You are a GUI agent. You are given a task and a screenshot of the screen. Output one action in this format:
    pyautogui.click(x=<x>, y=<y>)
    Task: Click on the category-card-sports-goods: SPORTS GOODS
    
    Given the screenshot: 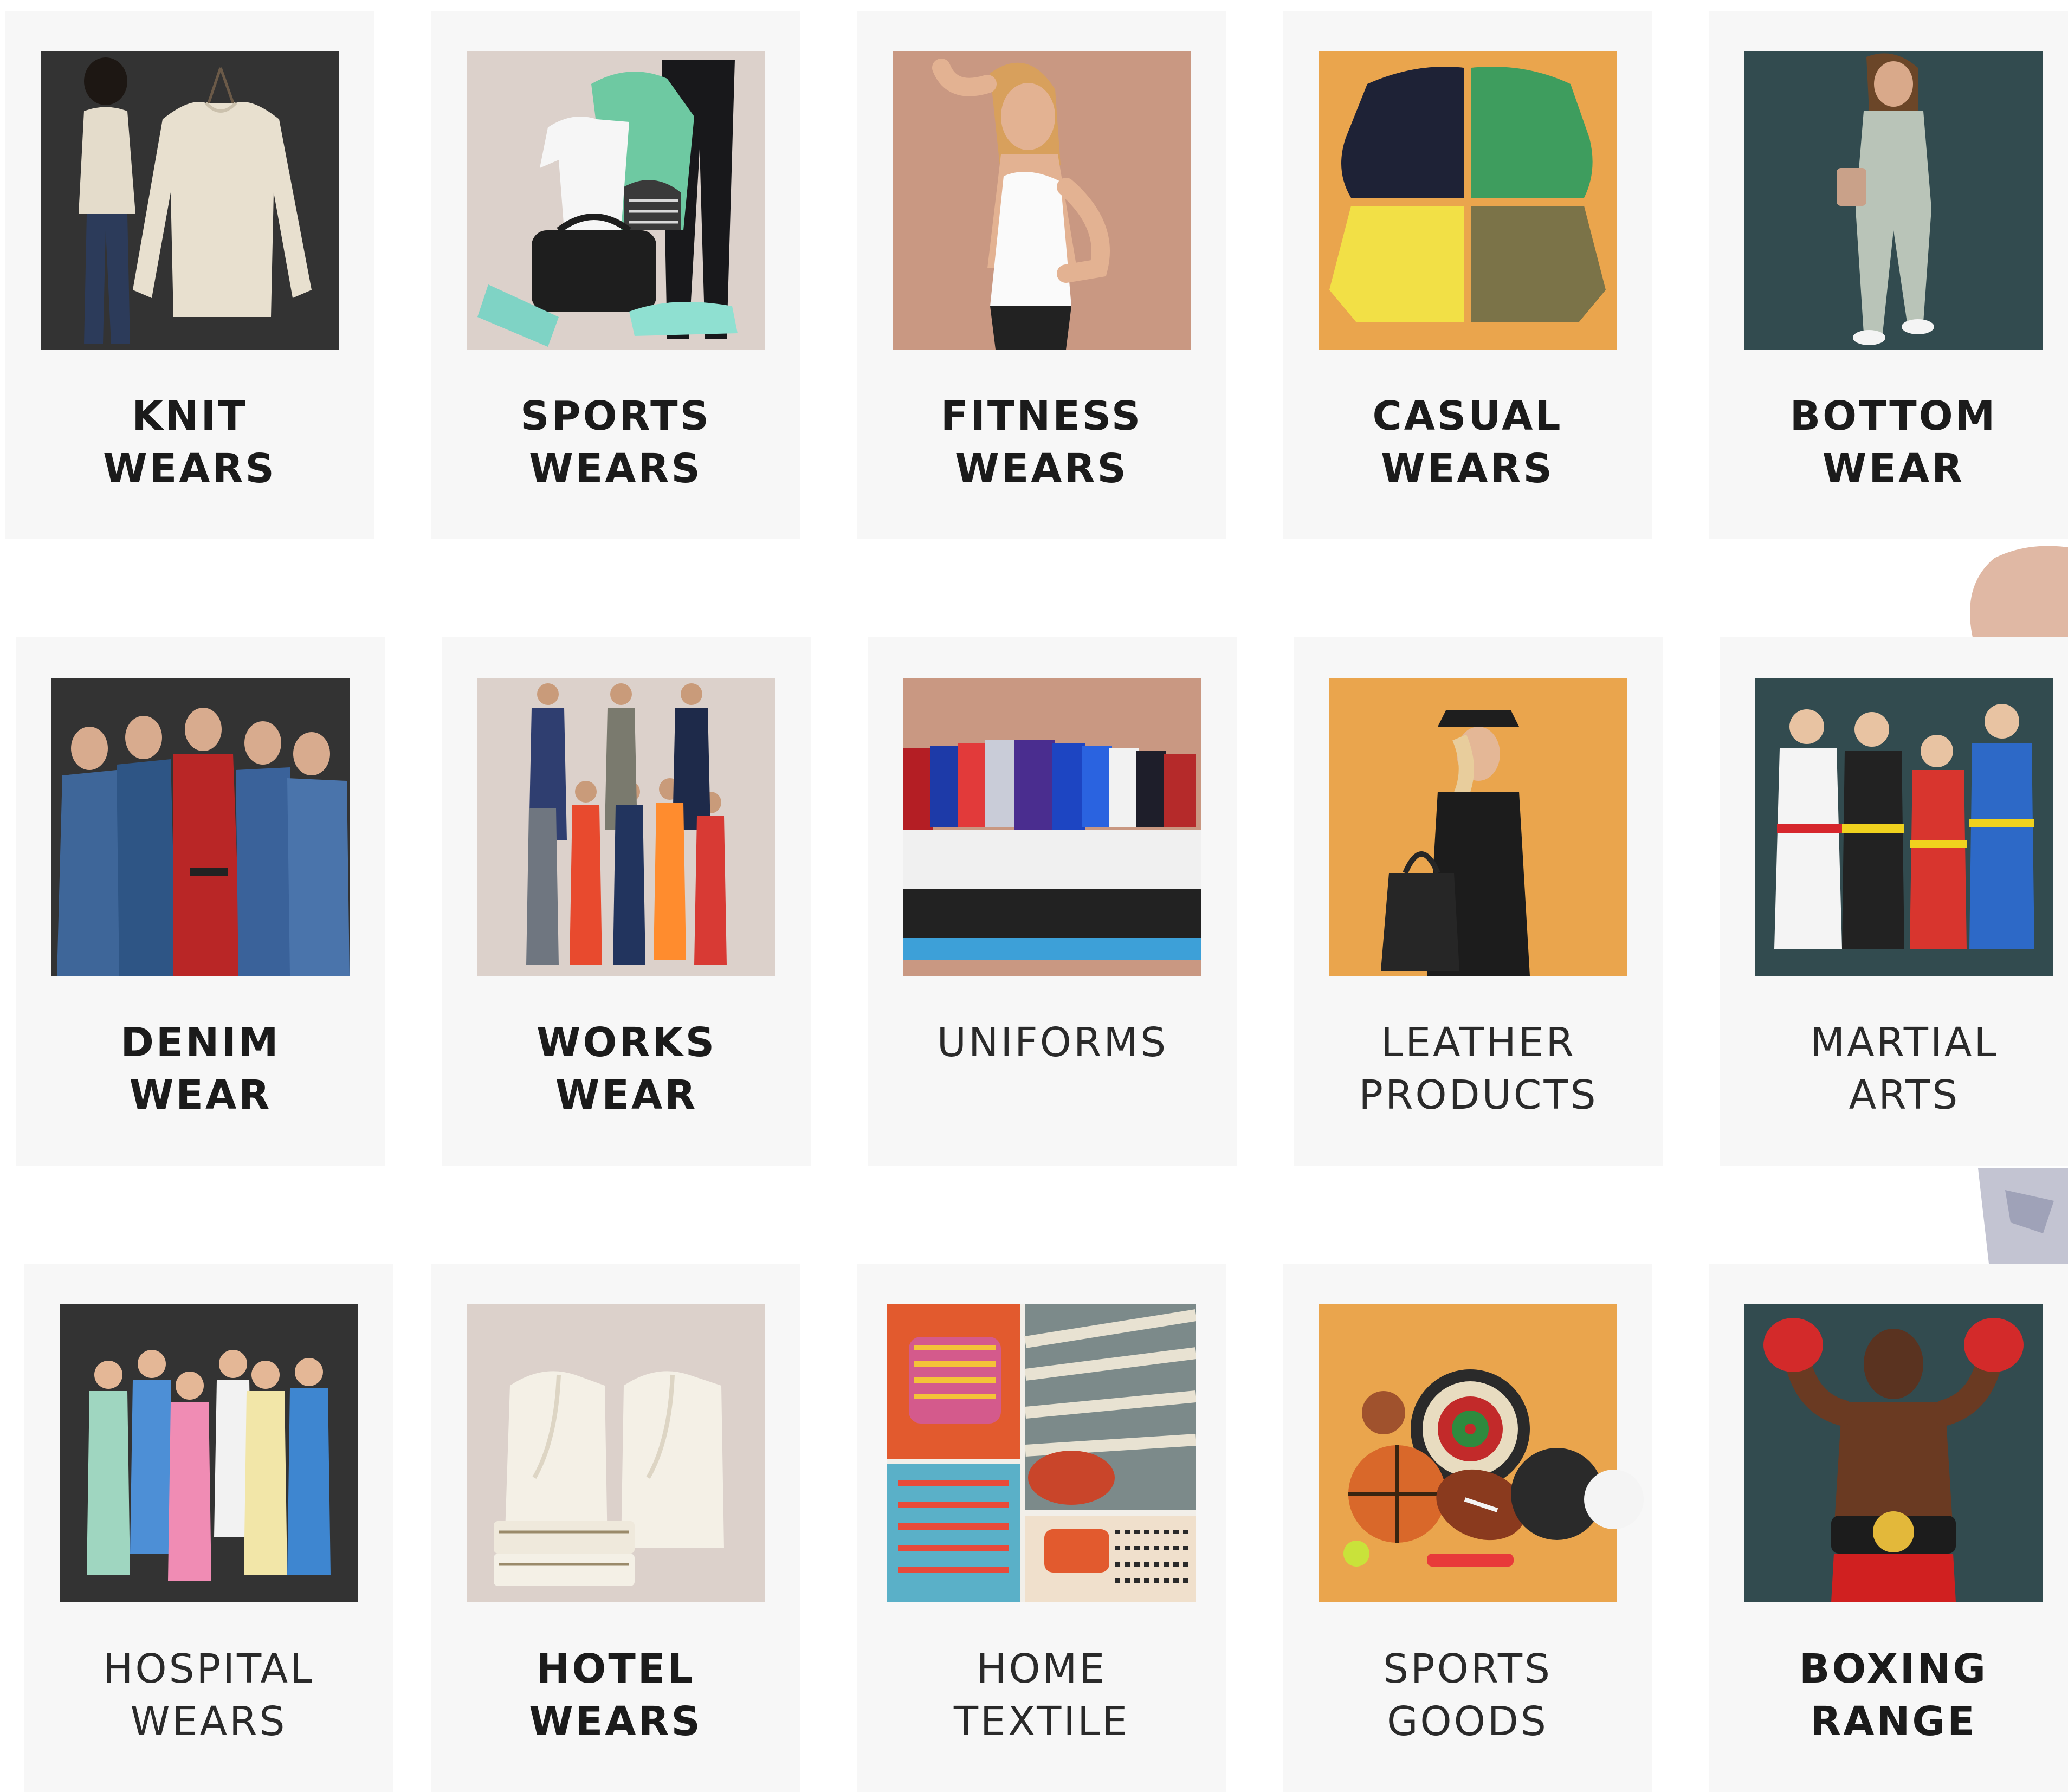 What is the action you would take?
    pyautogui.click(x=1467, y=1528)
    